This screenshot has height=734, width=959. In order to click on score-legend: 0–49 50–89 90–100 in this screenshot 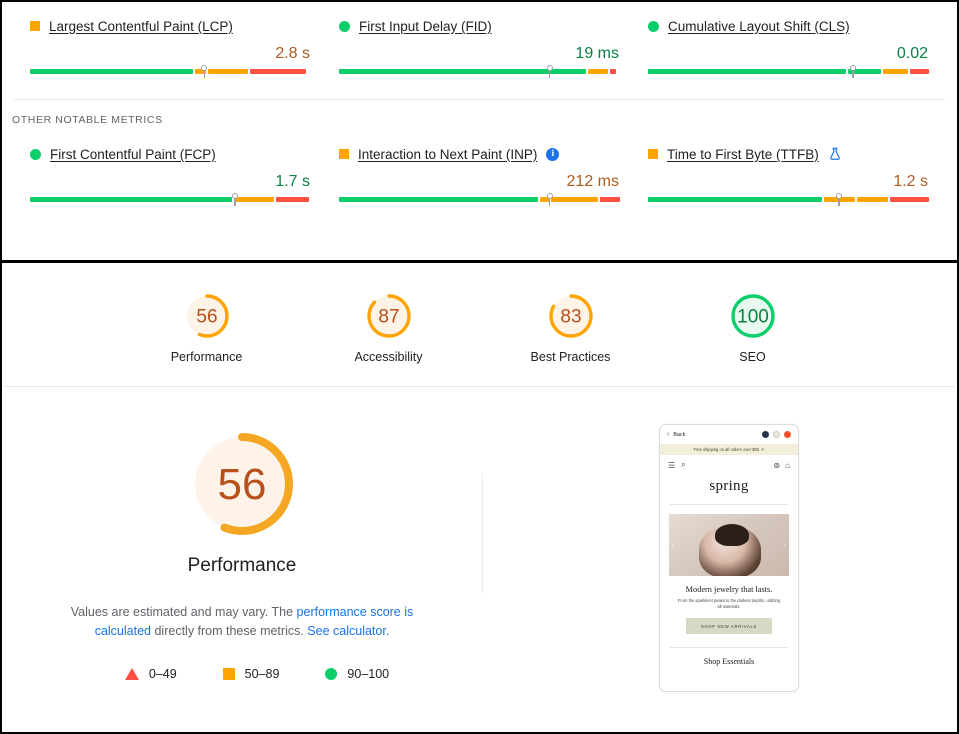, I will do `click(242, 674)`.